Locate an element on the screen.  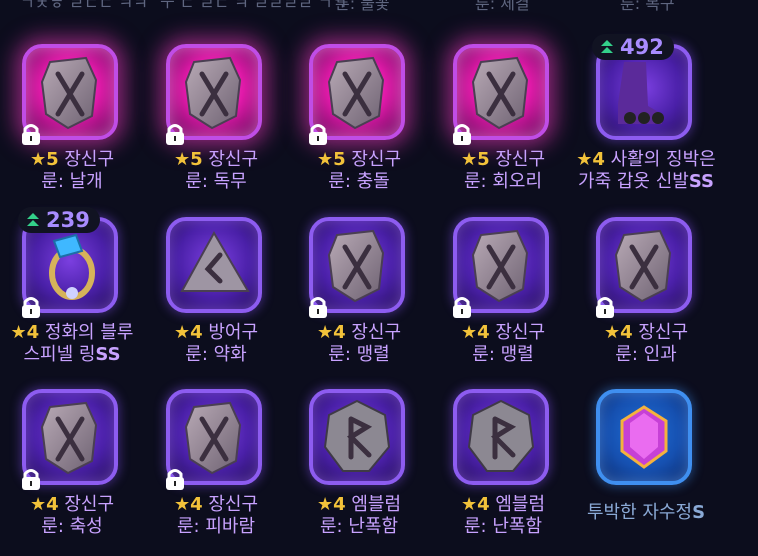
item-label-line2: 룬: 인과 is located at coordinates (646, 354).